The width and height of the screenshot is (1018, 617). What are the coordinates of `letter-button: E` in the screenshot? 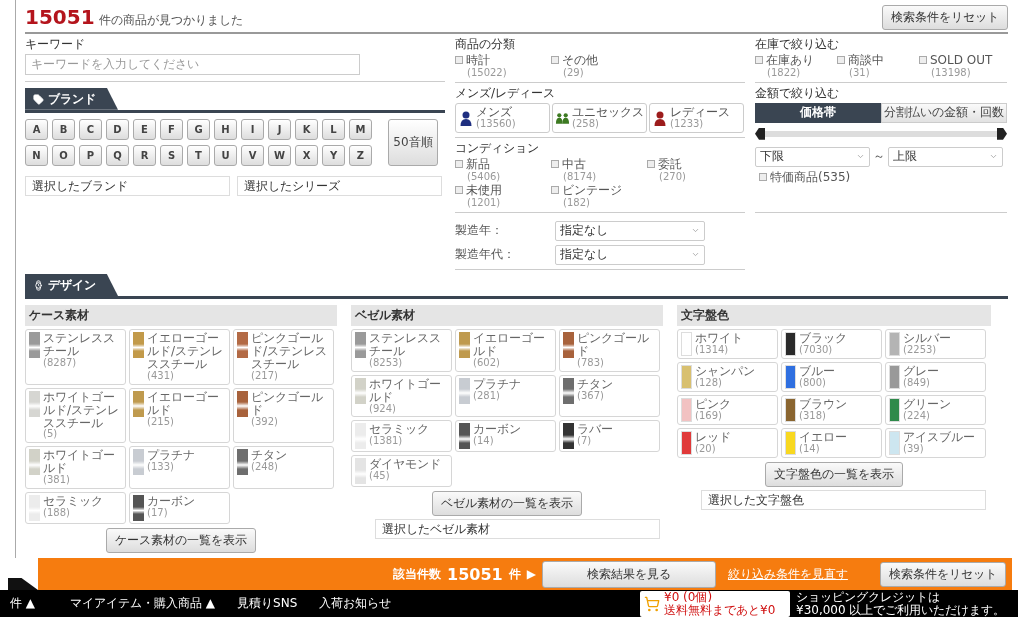 It's located at (144, 129).